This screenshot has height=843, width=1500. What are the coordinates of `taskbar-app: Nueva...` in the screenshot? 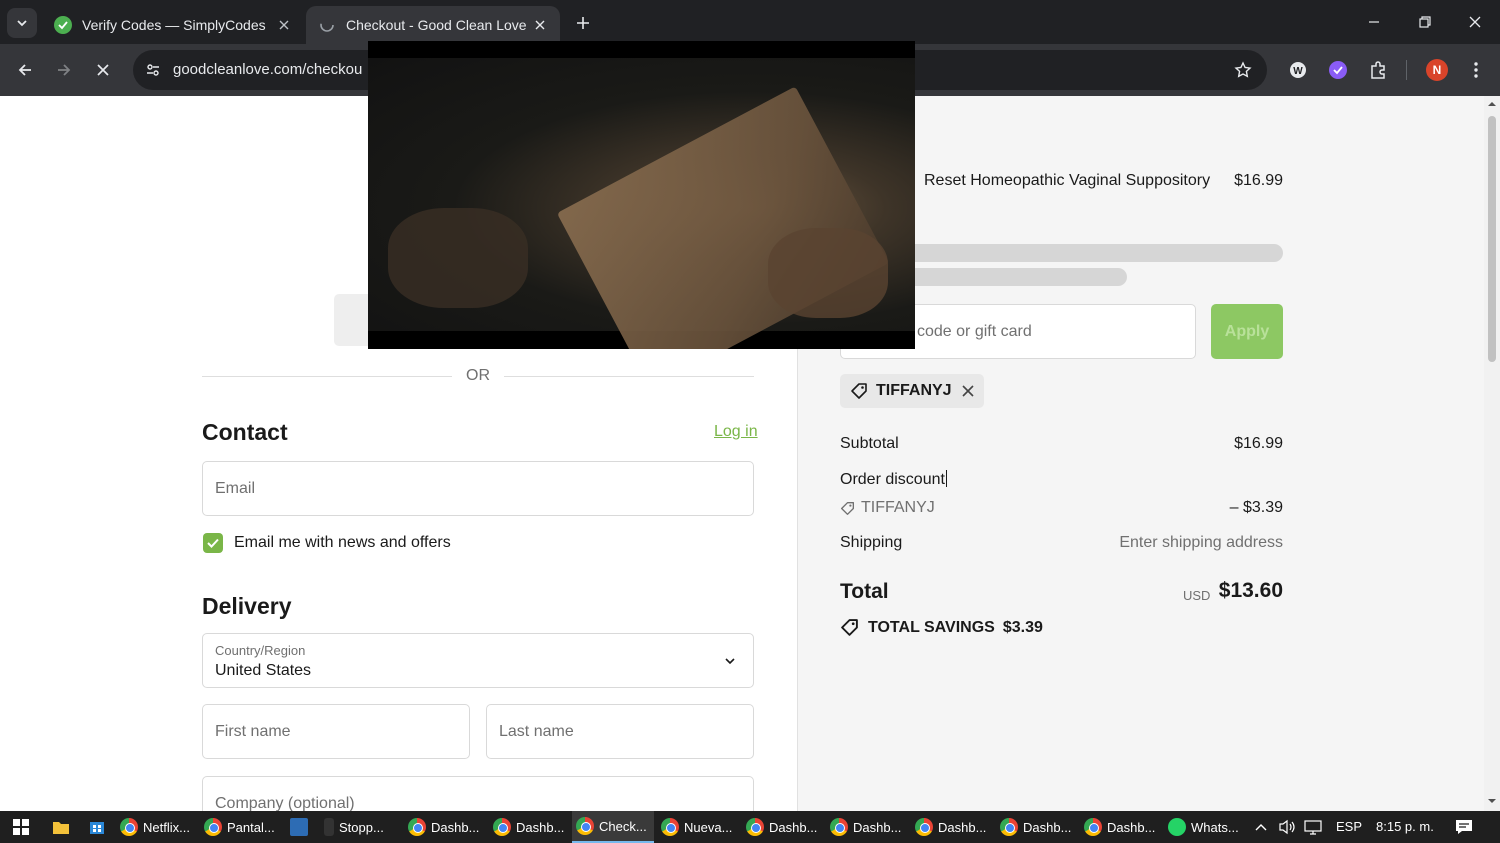 It's located at (698, 827).